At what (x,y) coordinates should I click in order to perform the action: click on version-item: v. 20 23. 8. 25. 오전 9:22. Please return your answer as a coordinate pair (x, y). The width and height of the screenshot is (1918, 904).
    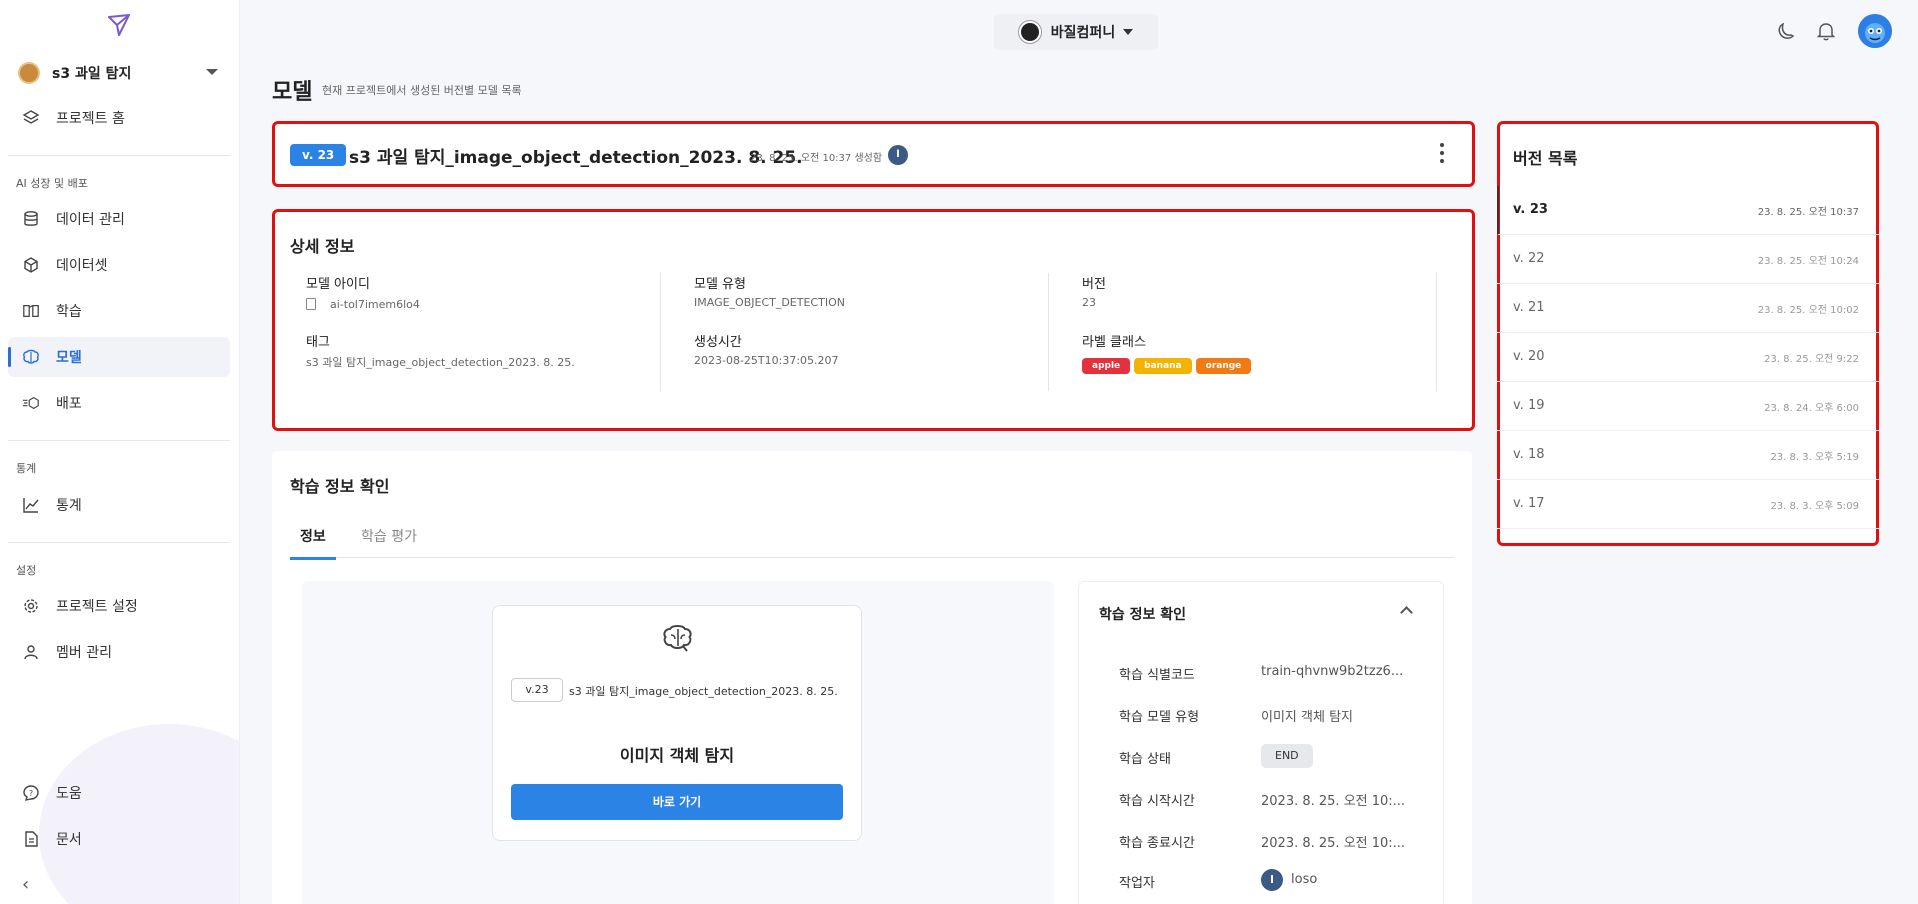
    Looking at the image, I should click on (1688, 357).